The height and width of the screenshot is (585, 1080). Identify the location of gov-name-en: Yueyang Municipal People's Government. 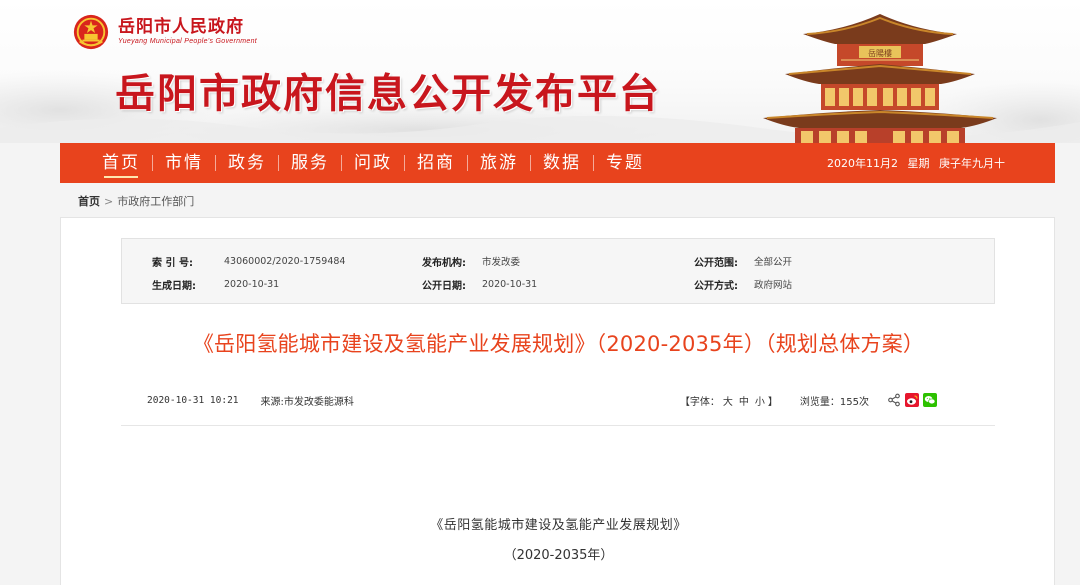
(188, 41).